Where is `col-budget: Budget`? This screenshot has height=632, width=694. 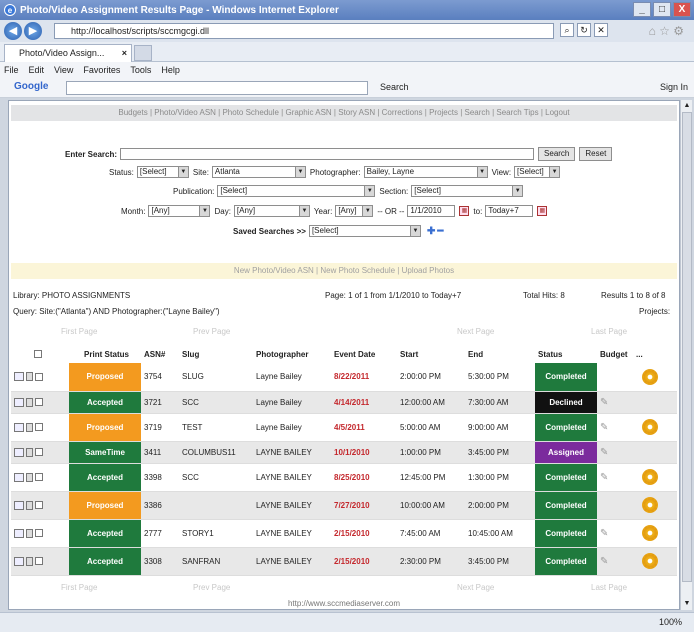
col-budget: Budget is located at coordinates (615, 354).